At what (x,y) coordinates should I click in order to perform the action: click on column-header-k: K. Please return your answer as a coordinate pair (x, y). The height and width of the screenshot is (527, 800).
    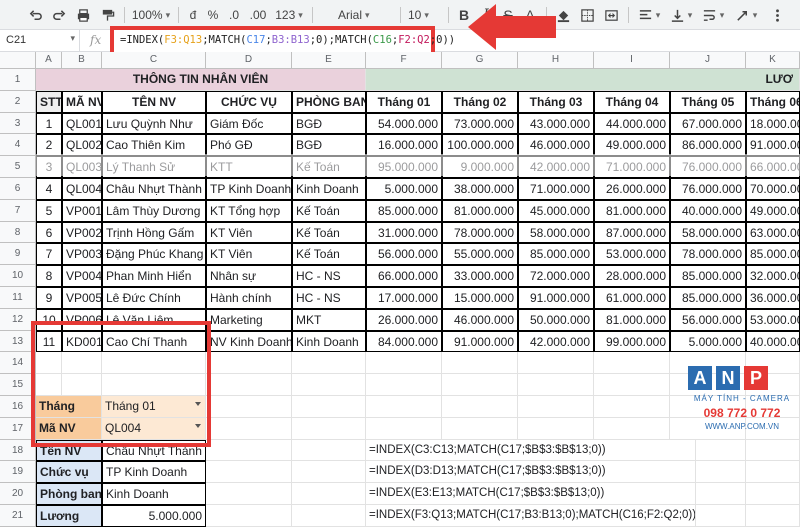
    Looking at the image, I should click on (773, 60).